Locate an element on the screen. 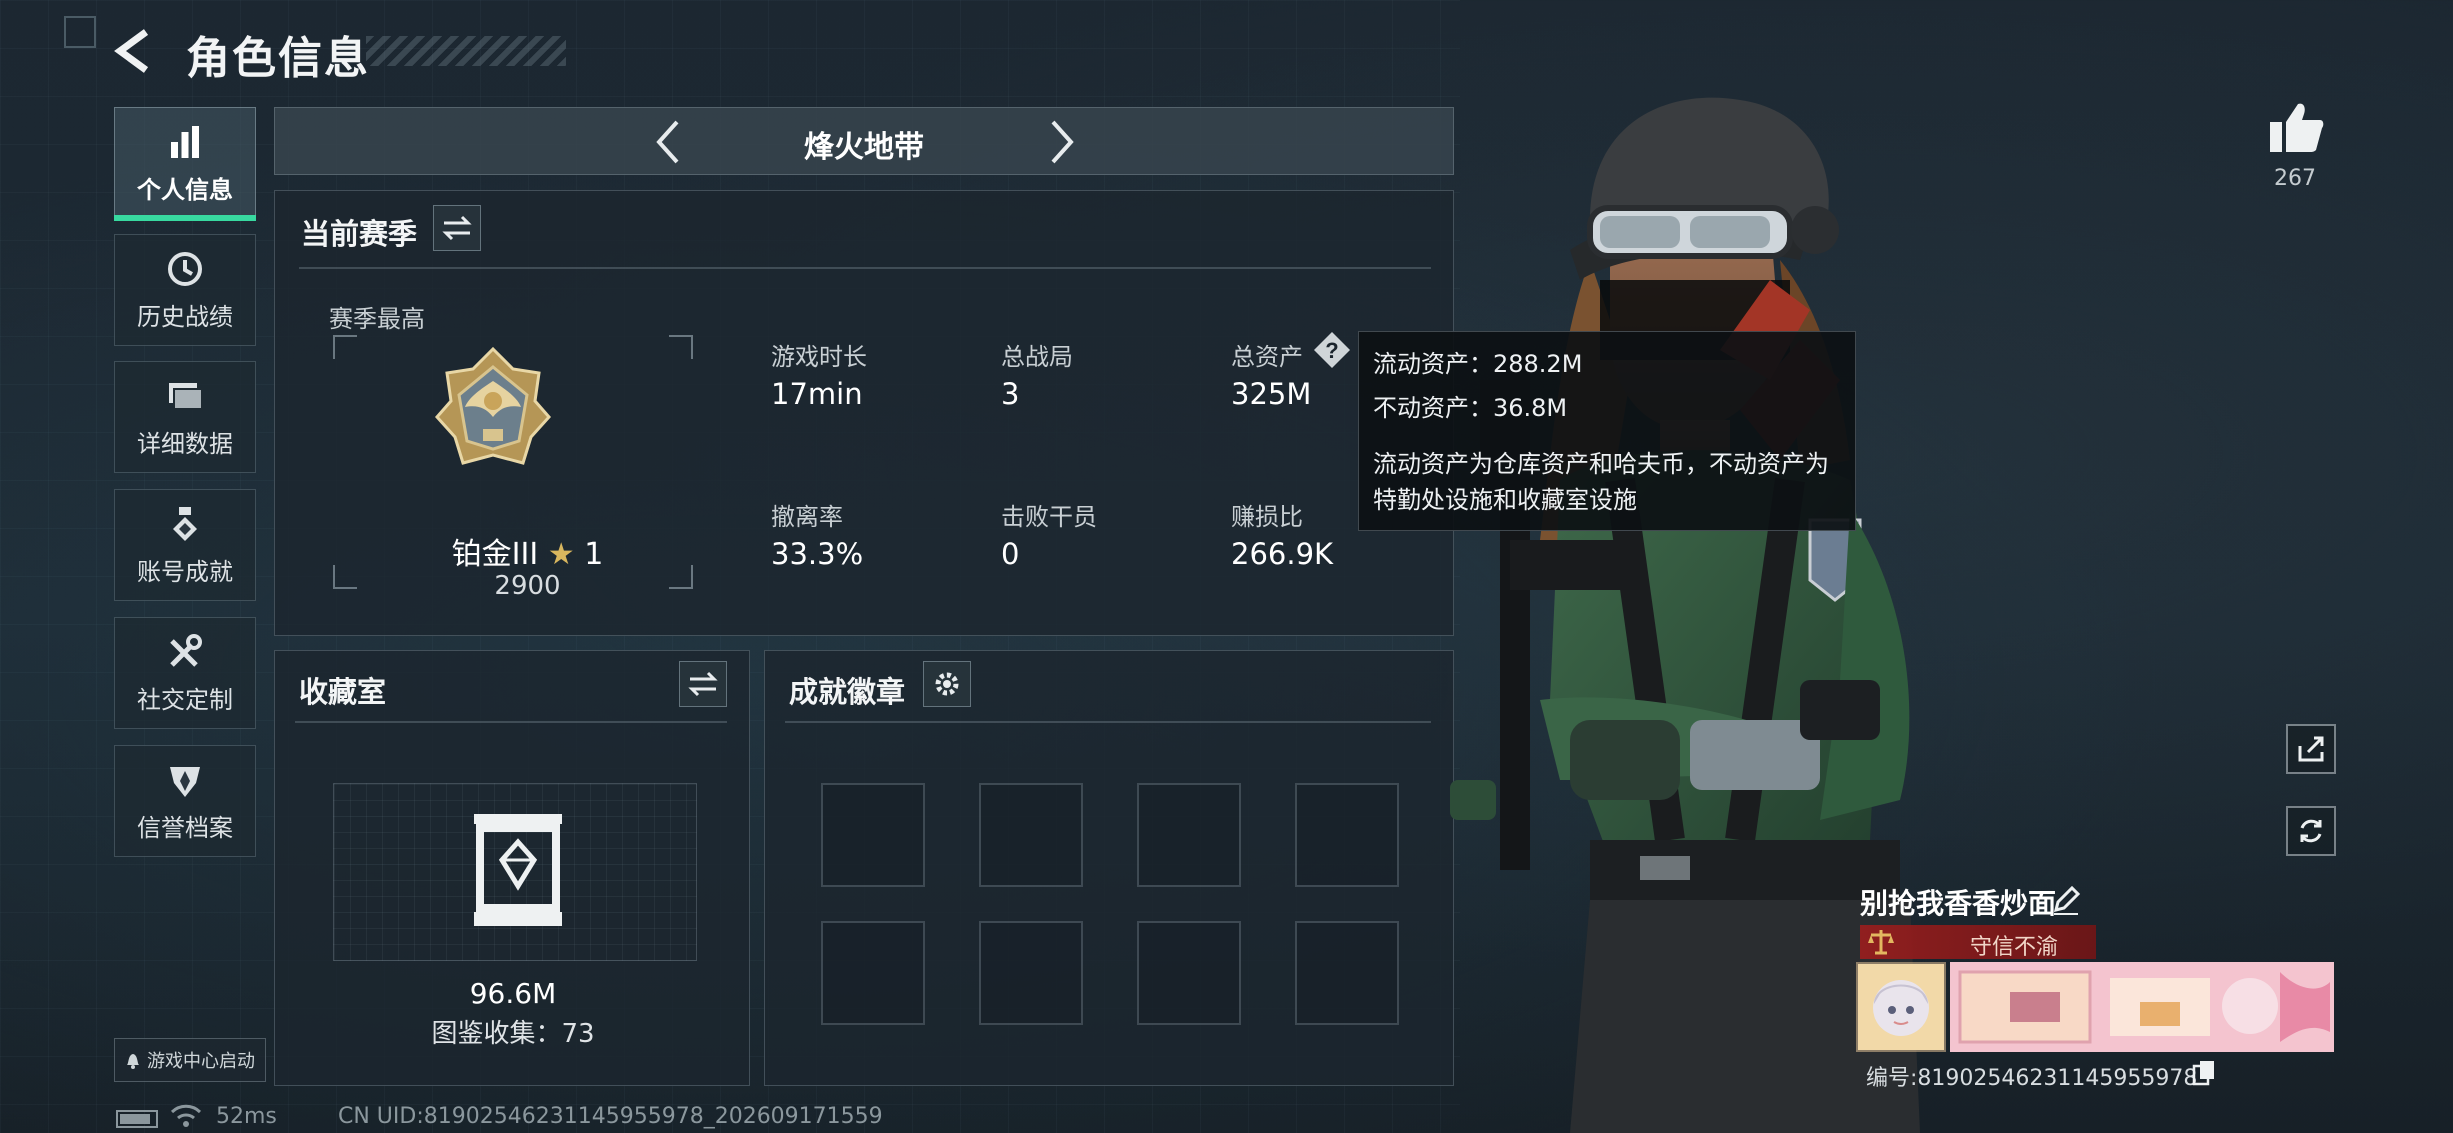 The image size is (2453, 1133). stat-label-total-matches: 总战局 is located at coordinates (1037, 357).